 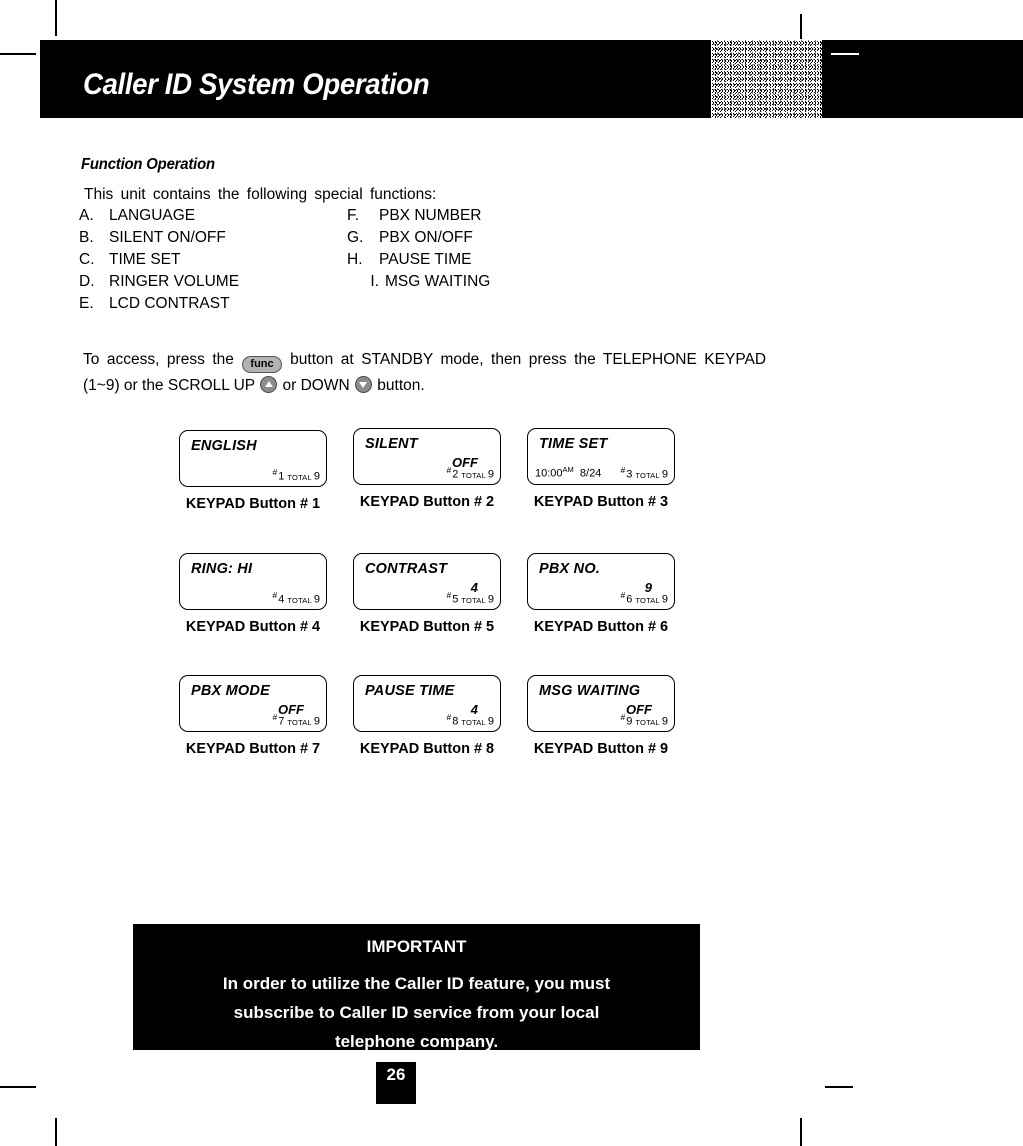 I want to click on function-letter: B., so click(x=86, y=237).